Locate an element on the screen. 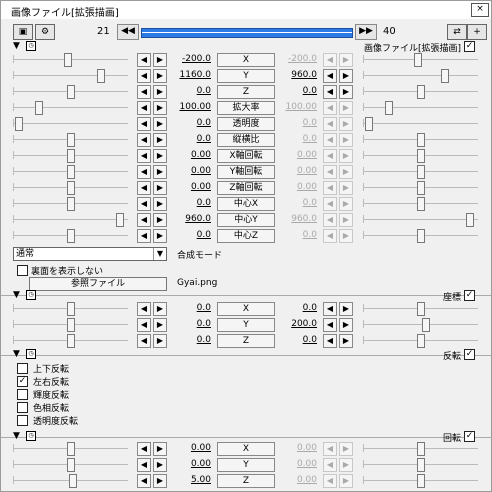  end-value: 100.00 is located at coordinates (296, 107).